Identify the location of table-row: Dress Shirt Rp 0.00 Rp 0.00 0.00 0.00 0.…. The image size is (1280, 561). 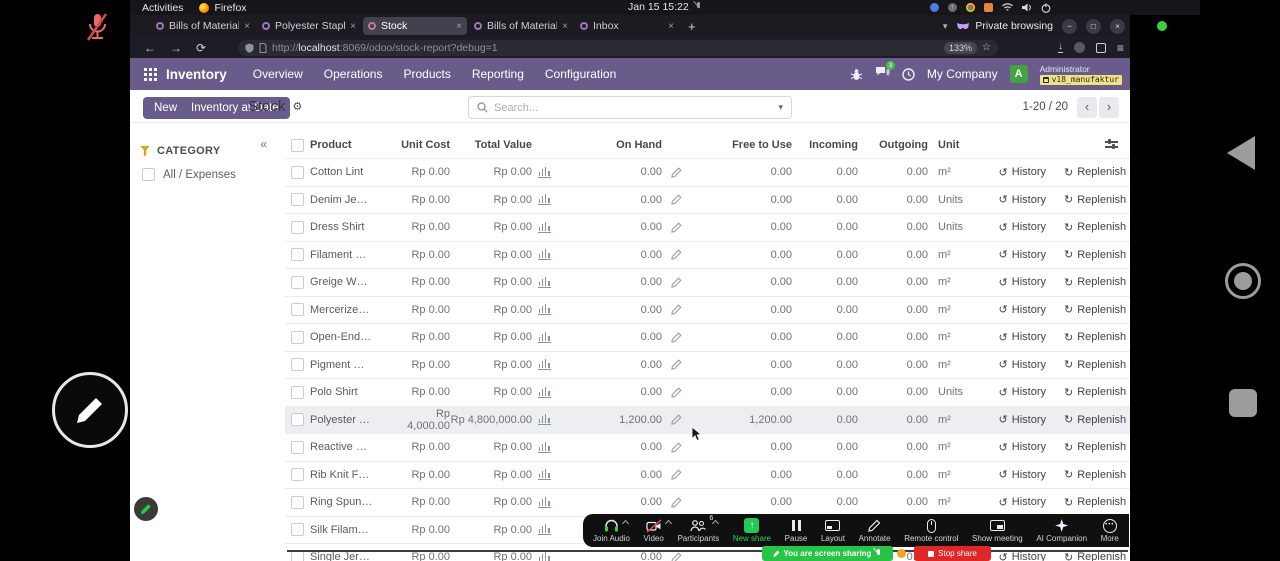
(707, 227).